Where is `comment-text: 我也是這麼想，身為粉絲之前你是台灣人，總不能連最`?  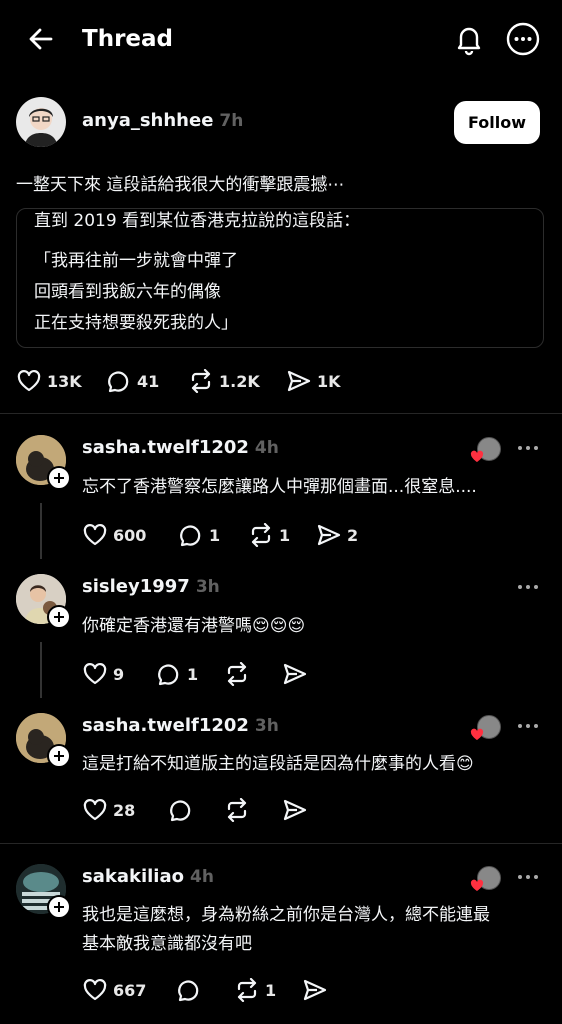
comment-text: 我也是這麼想，身為粉絲之前你是台灣人，總不能連最 is located at coordinates (286, 915).